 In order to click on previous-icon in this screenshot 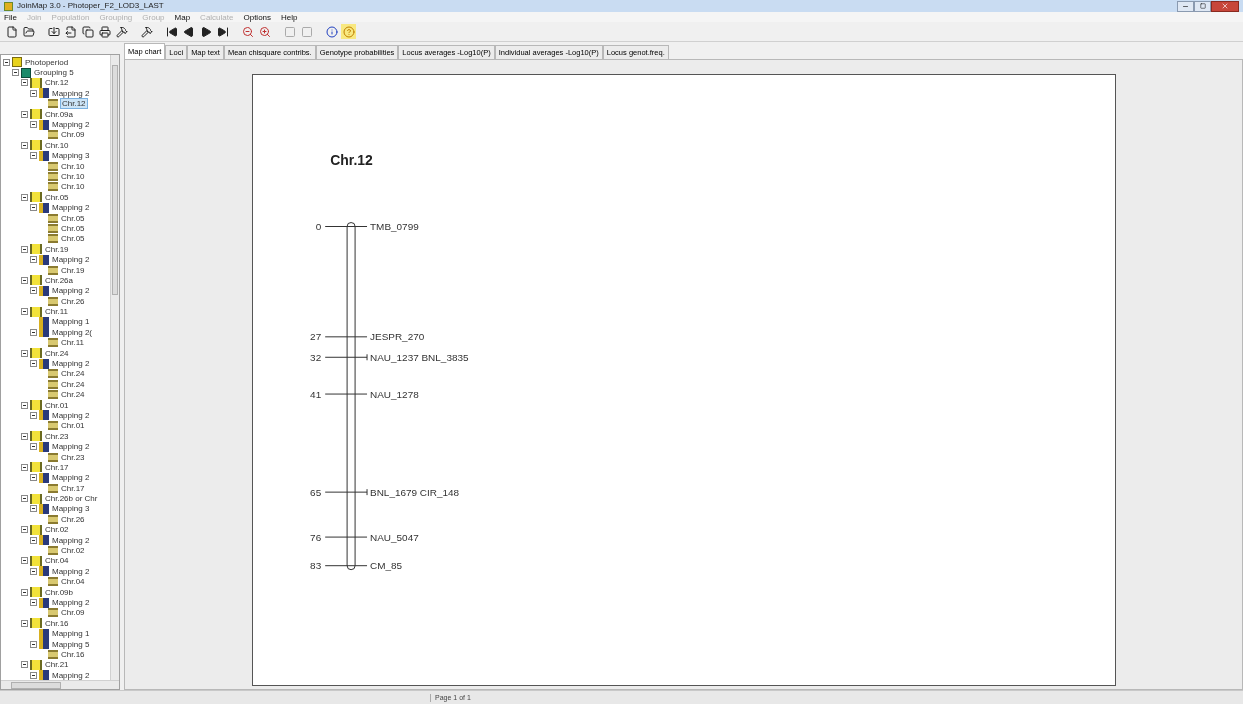, I will do `click(188, 31)`.